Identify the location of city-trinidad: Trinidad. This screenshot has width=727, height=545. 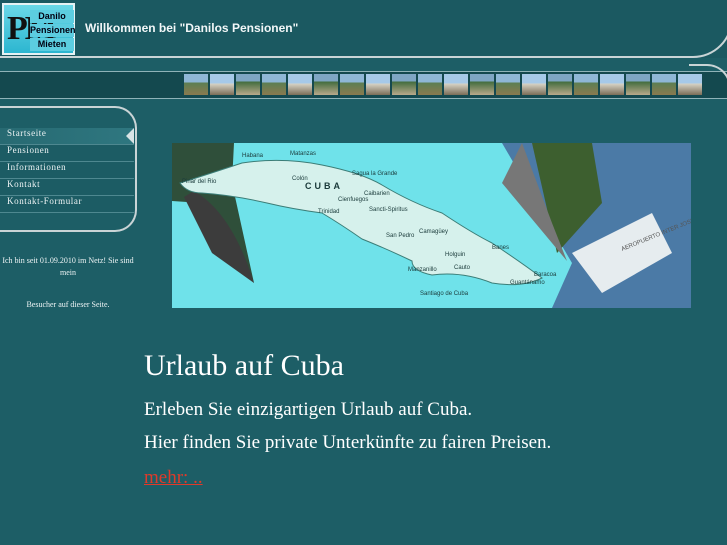
(328, 212).